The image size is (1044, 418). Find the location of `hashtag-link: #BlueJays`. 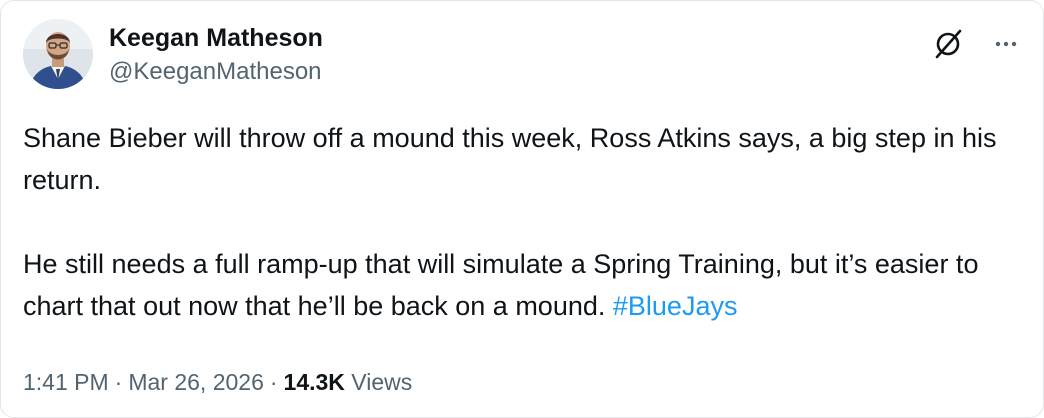

hashtag-link: #BlueJays is located at coordinates (675, 306).